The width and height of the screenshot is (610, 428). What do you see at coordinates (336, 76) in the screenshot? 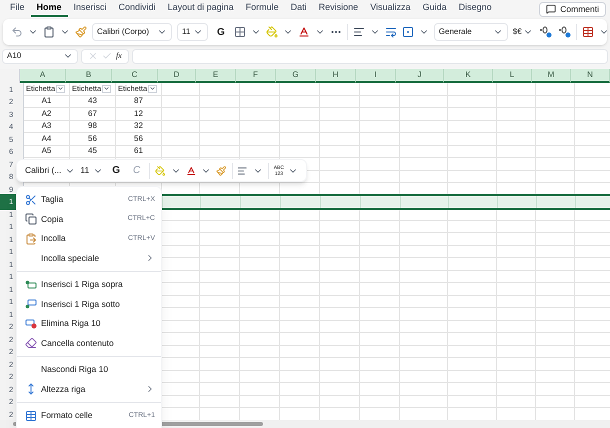
I see `column-header: H` at bounding box center [336, 76].